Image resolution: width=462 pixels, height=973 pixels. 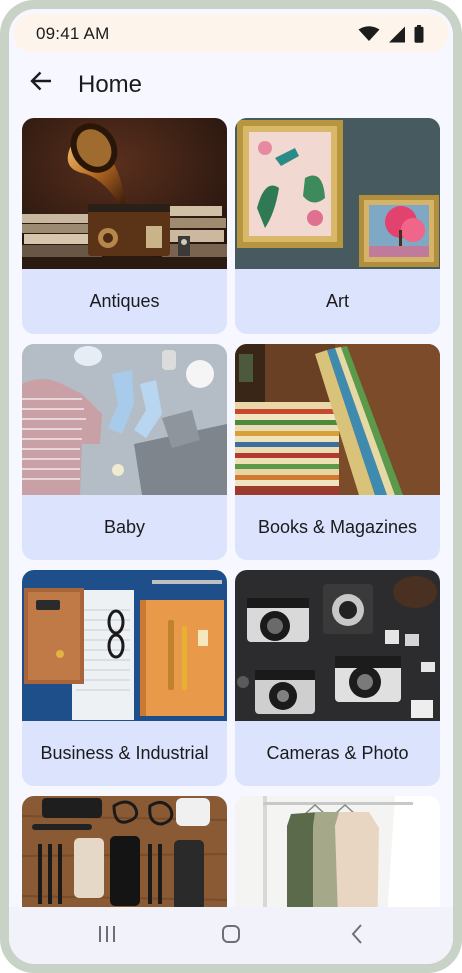 I want to click on status-icons, so click(x=391, y=34).